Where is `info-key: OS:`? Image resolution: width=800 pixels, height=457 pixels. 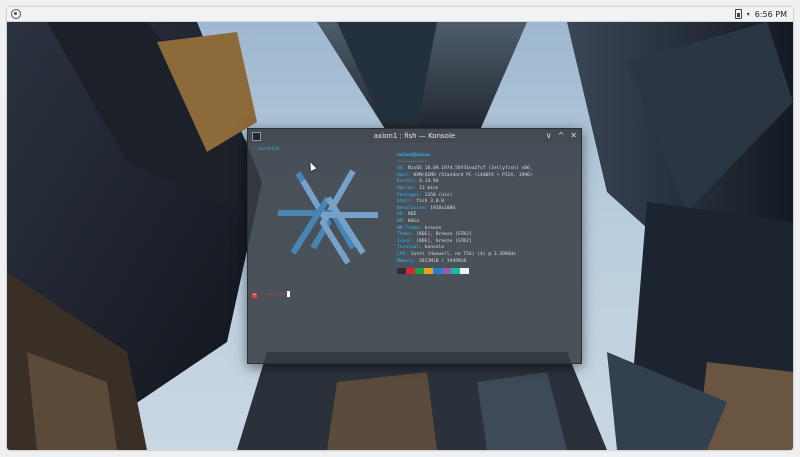
info-key: OS: is located at coordinates (403, 169).